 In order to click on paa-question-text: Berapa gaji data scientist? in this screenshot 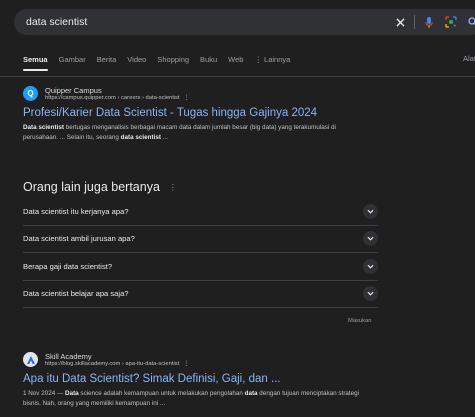, I will do `click(68, 266)`.